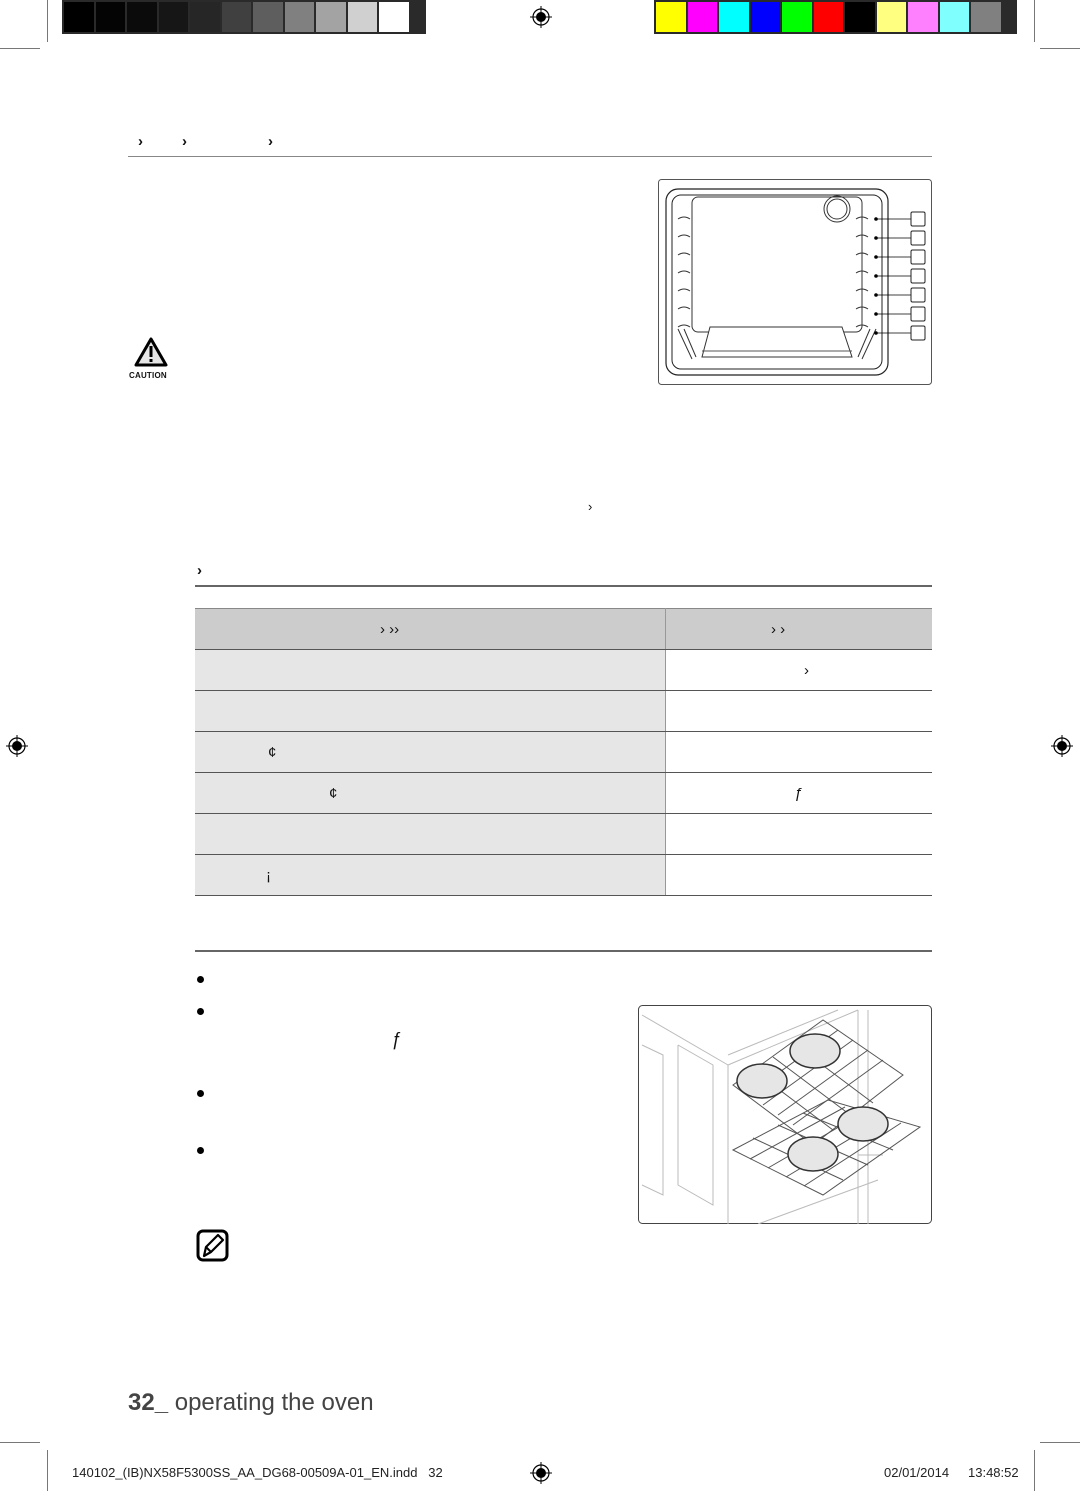 This screenshot has width=1080, height=1491. Describe the element at coordinates (563, 586) in the screenshot. I see `subheading-rule` at that location.